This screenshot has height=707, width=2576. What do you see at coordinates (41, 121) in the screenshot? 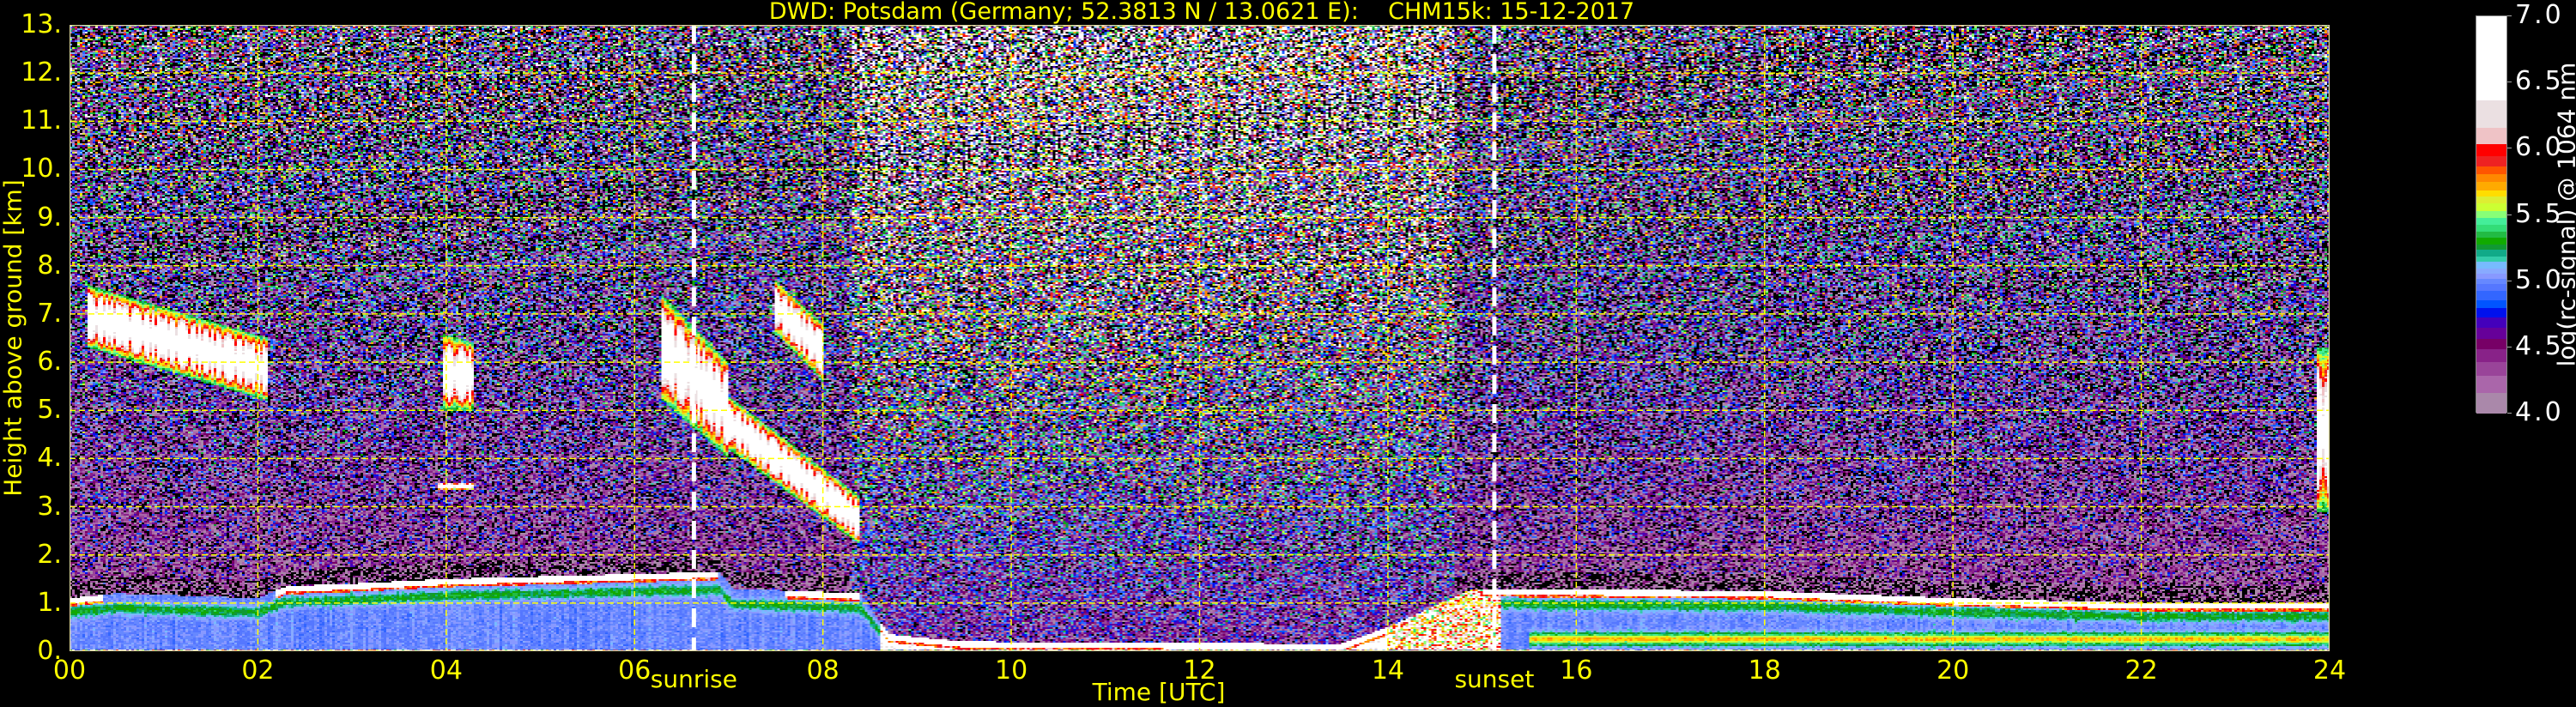
I see `y-tick-label: 11.` at bounding box center [41, 121].